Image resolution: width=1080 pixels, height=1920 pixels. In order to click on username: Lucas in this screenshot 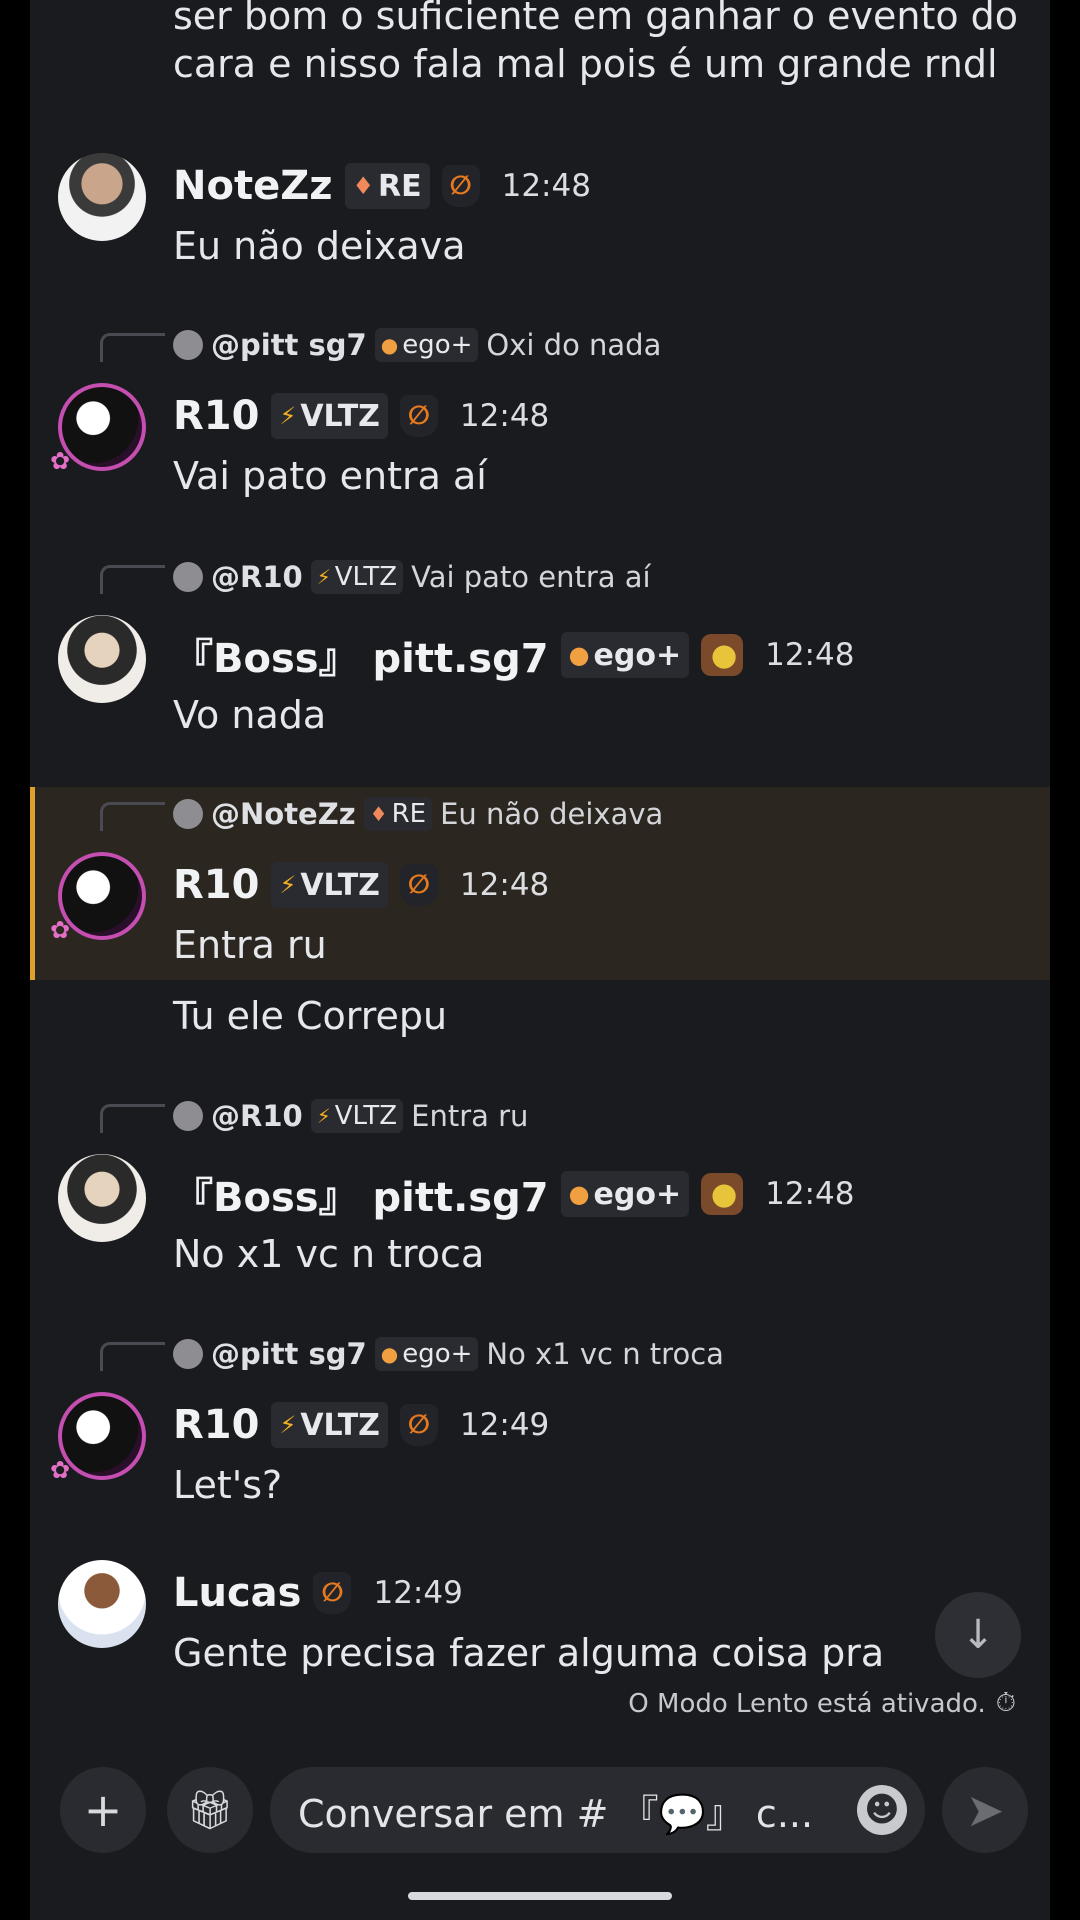, I will do `click(237, 1593)`.